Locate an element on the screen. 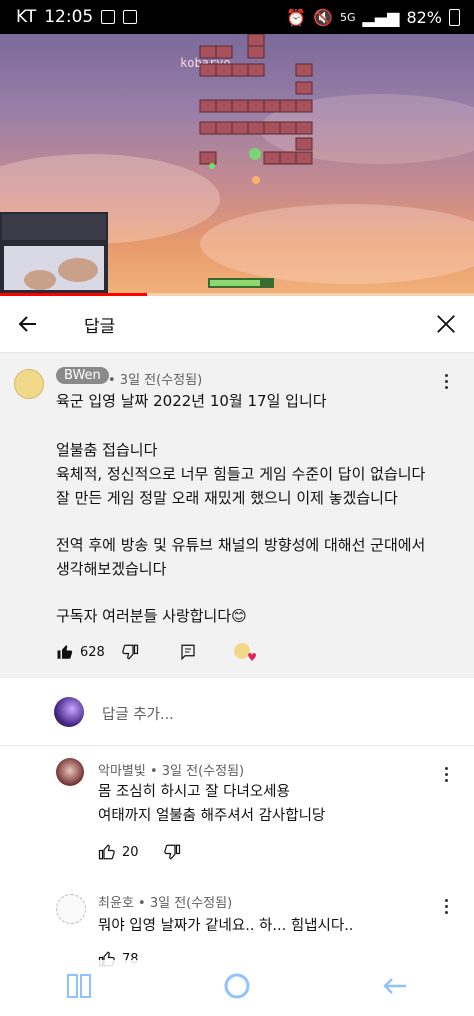 This screenshot has height=1016, width=474. reply-line: 몸 조심히 하시고 잘 다녀오세용 is located at coordinates (194, 792).